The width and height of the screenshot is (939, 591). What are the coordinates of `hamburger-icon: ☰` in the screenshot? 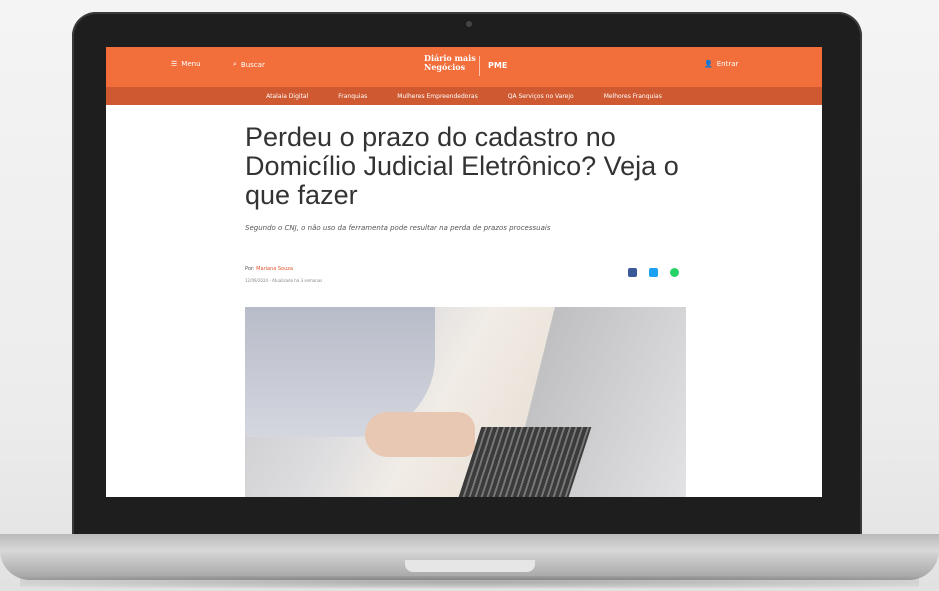 It's located at (174, 64).